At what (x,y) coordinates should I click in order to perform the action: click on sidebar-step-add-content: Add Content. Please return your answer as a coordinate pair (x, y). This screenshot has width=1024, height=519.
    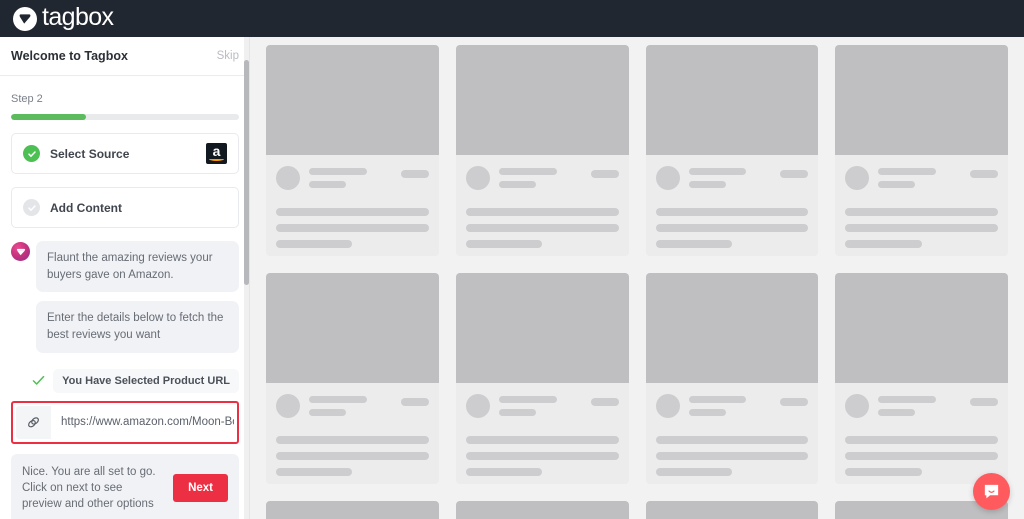
    Looking at the image, I should click on (125, 207).